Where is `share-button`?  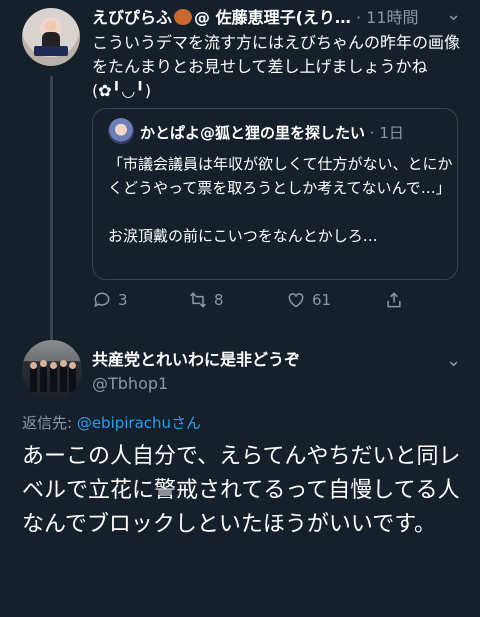
share-button is located at coordinates (394, 300).